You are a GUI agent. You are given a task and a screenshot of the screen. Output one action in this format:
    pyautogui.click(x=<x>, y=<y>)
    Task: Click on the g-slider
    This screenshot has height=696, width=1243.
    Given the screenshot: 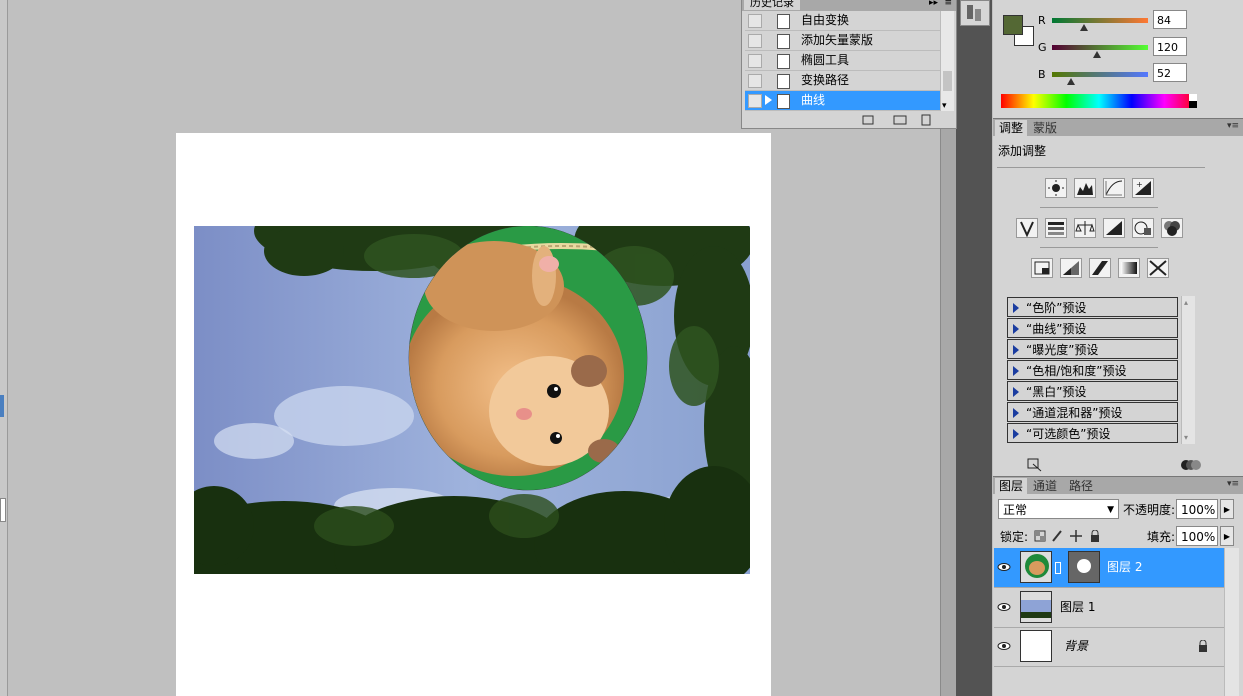 What is the action you would take?
    pyautogui.click(x=1100, y=47)
    